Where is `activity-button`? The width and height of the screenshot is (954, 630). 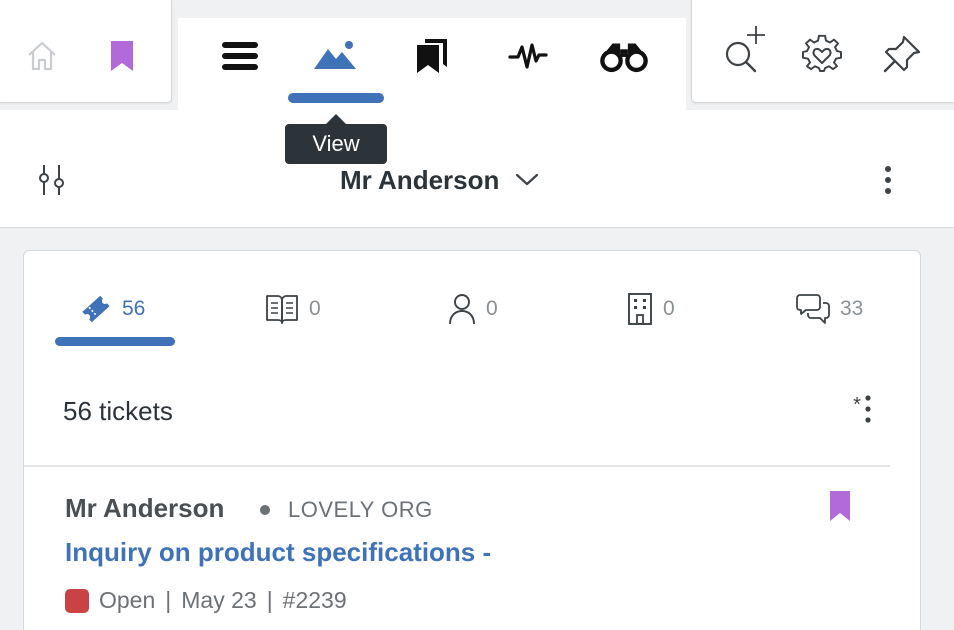
activity-button is located at coordinates (528, 56).